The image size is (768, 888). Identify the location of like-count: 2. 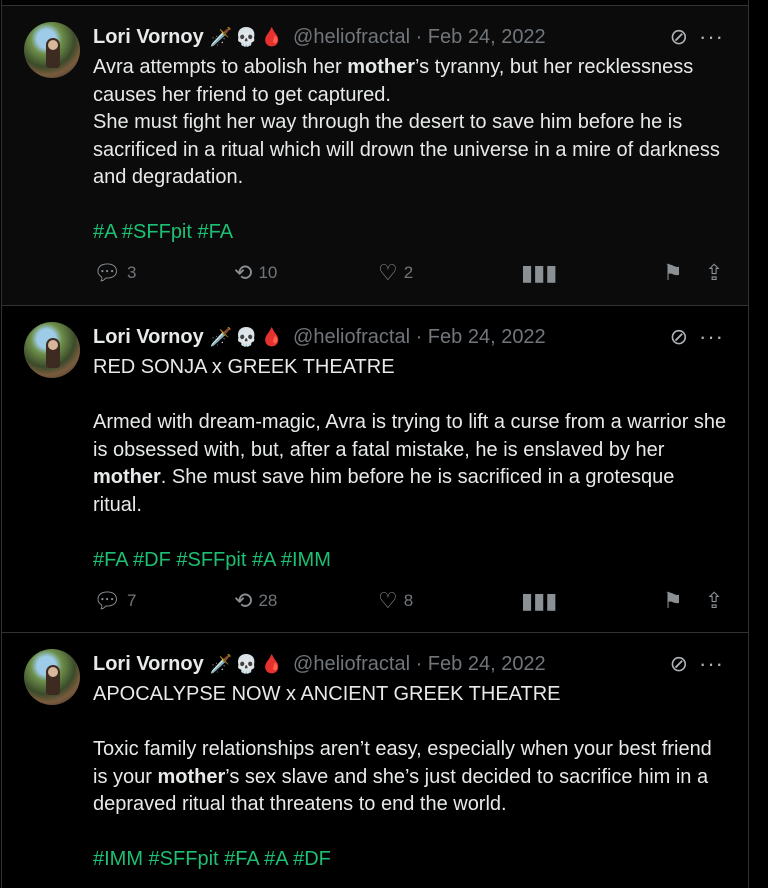
(408, 272).